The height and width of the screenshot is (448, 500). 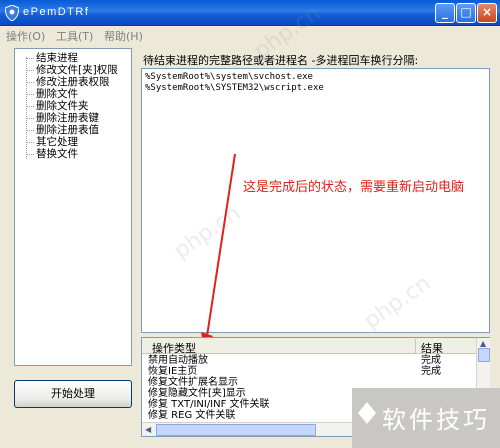 I want to click on menu-tools: 工具(T), so click(x=74, y=36).